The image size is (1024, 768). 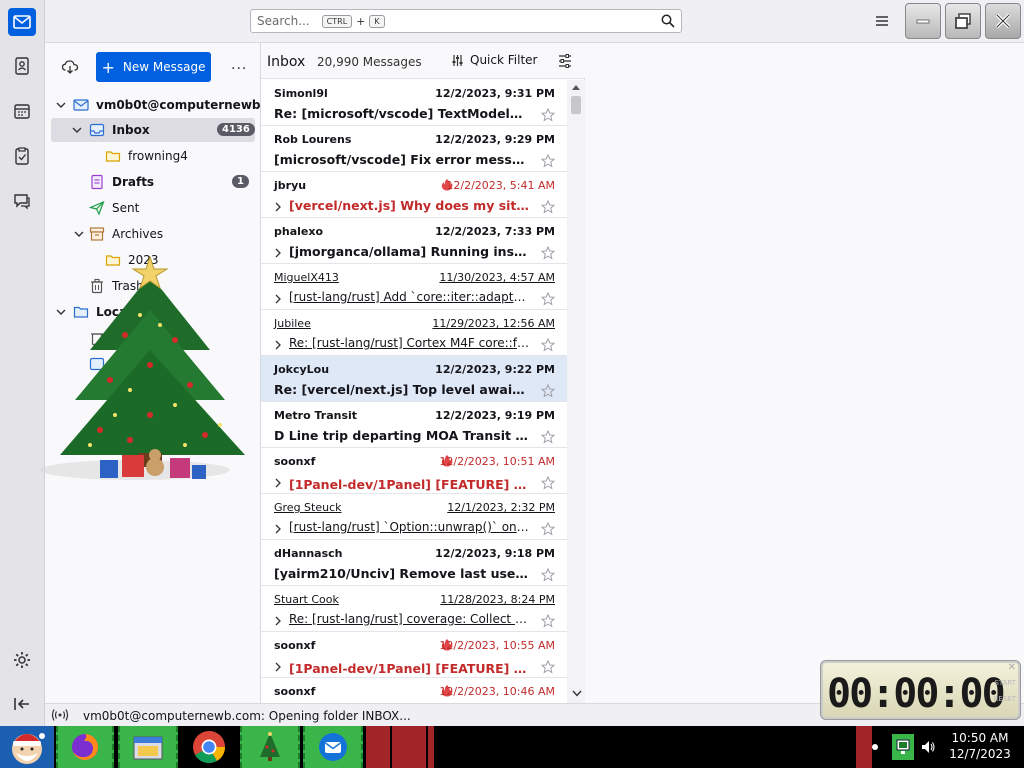 I want to click on gear-icon, so click(x=22, y=660).